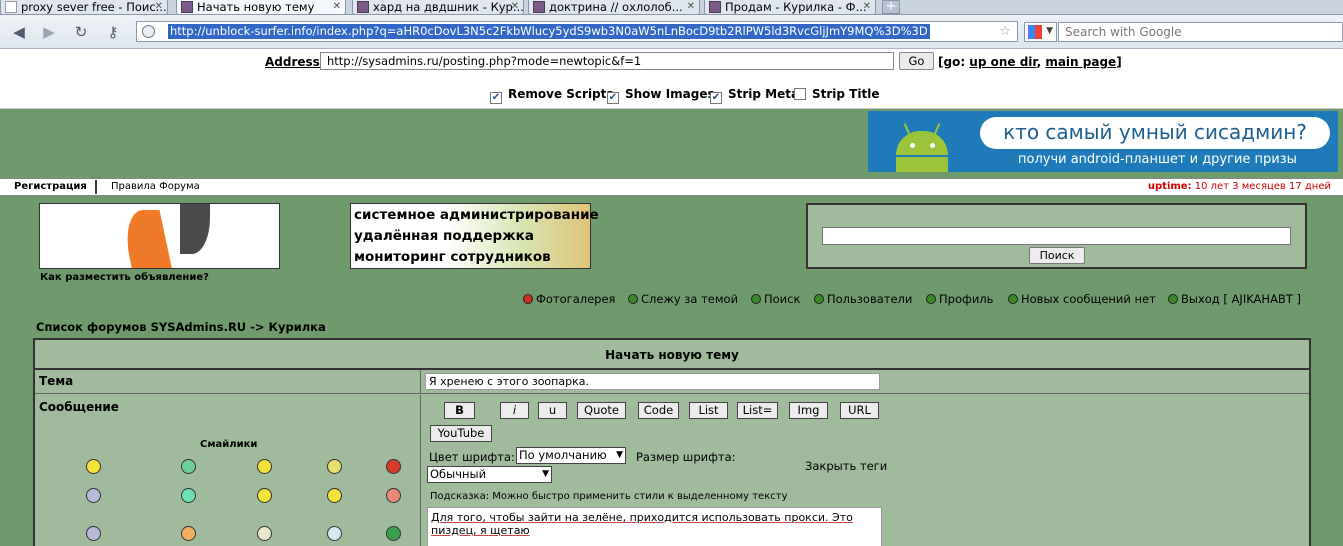  I want to click on tab-sell: Продам - Курилка - Ф... ✕, so click(790, 7).